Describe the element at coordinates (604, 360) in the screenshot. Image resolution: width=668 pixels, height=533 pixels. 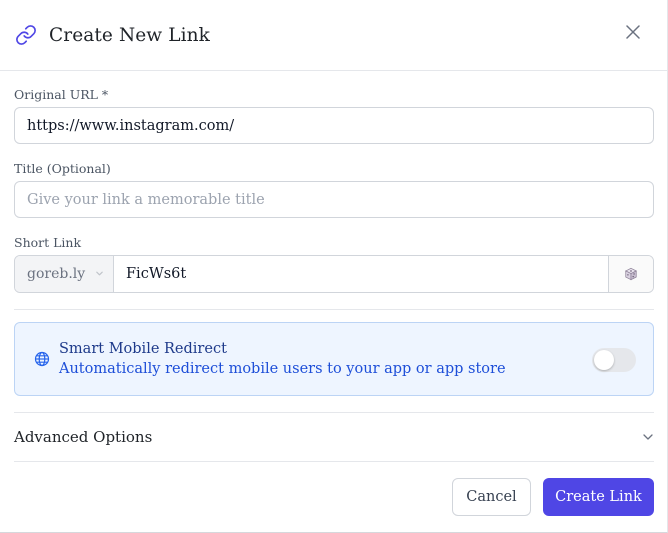
I see `toggle-knob` at that location.